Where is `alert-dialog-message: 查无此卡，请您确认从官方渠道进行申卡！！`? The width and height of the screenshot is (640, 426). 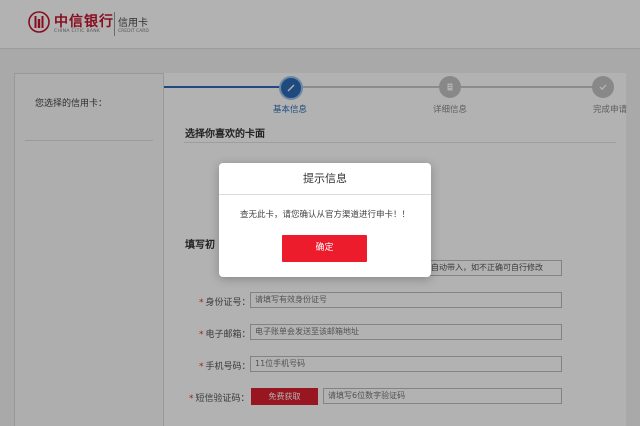
alert-dialog-message: 查无此卡，请您确认从官方渠道进行申卡！！ is located at coordinates (324, 215).